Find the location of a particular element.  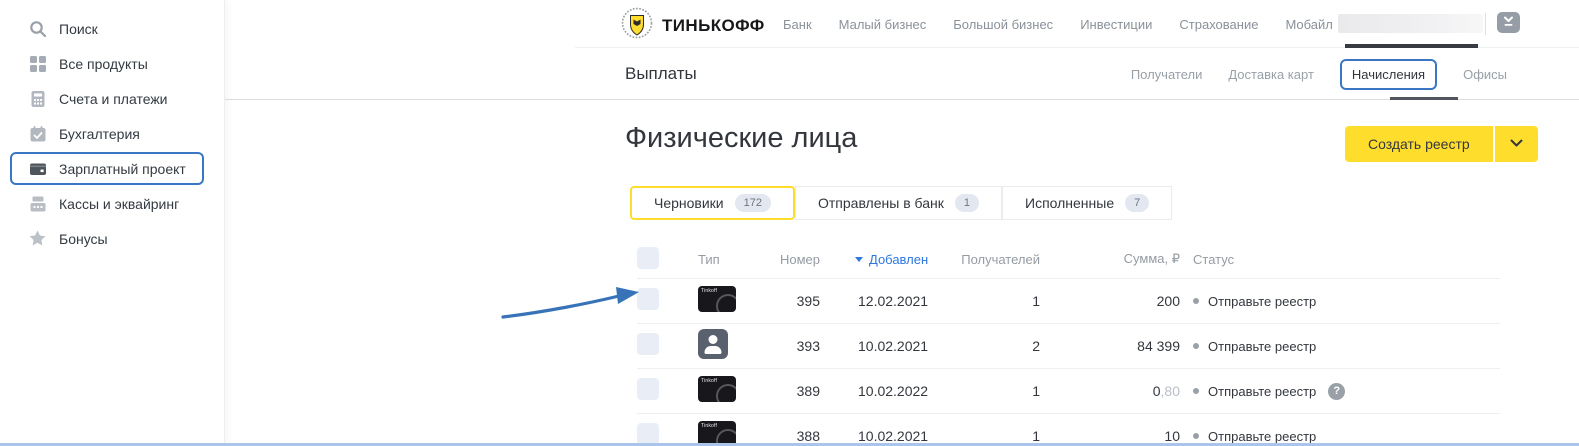

tab-accruals: Начисления is located at coordinates (1388, 74).